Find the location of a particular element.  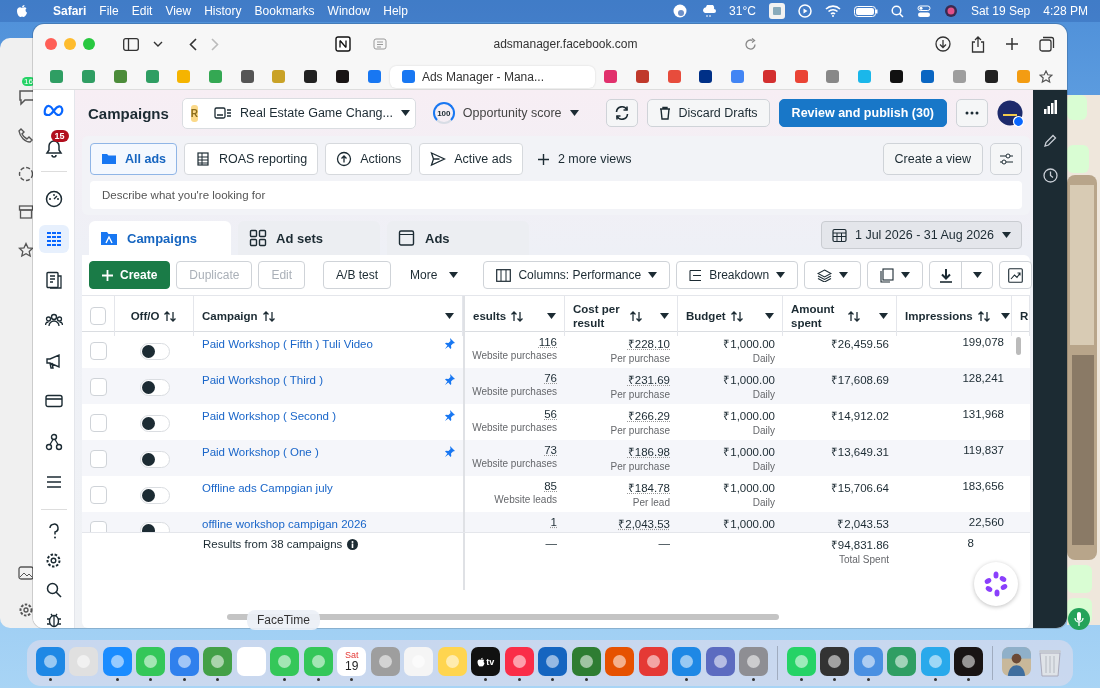

tv-app-icon: tv is located at coordinates (486, 661).